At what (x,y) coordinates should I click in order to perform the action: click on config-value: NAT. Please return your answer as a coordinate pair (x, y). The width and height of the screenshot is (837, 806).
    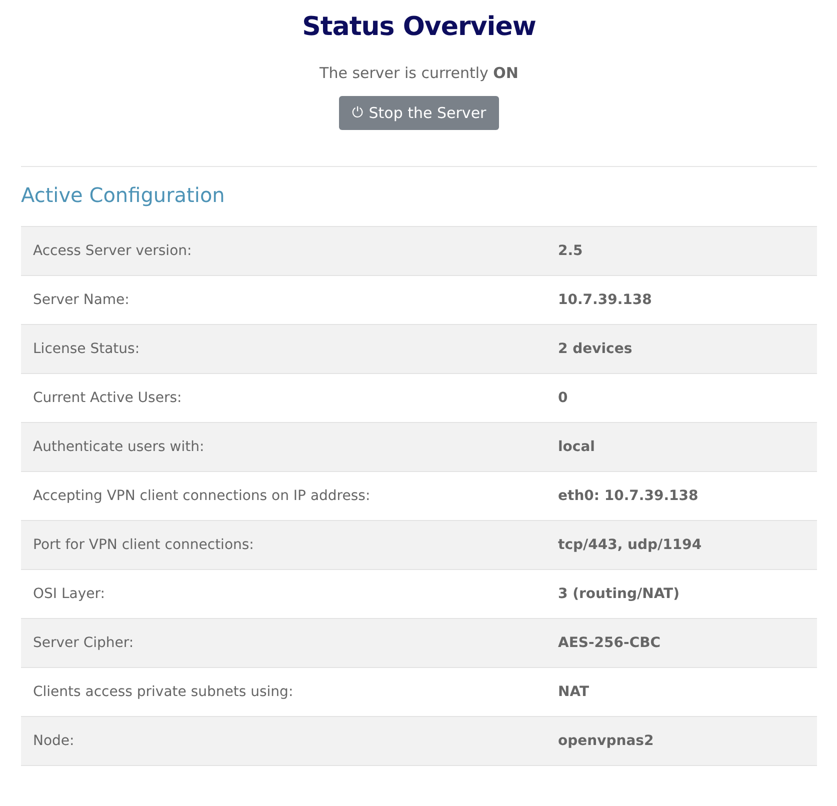
    Looking at the image, I should click on (574, 692).